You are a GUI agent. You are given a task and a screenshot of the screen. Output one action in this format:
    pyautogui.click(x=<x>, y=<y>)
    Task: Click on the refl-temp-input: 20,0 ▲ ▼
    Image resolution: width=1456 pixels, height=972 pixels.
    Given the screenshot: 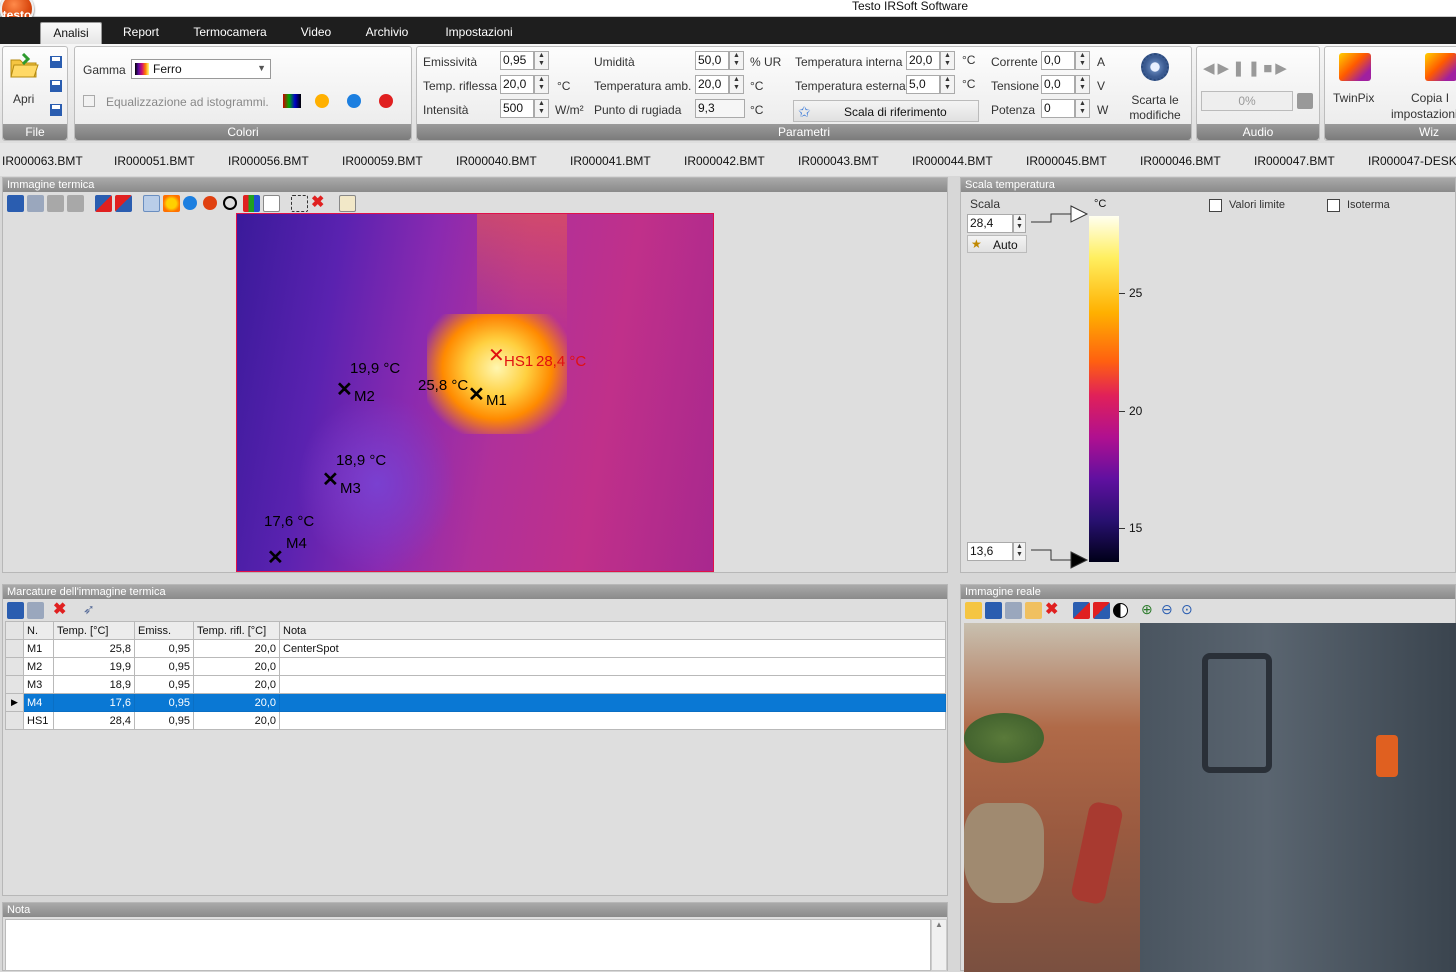 What is the action you would take?
    pyautogui.click(x=524, y=84)
    